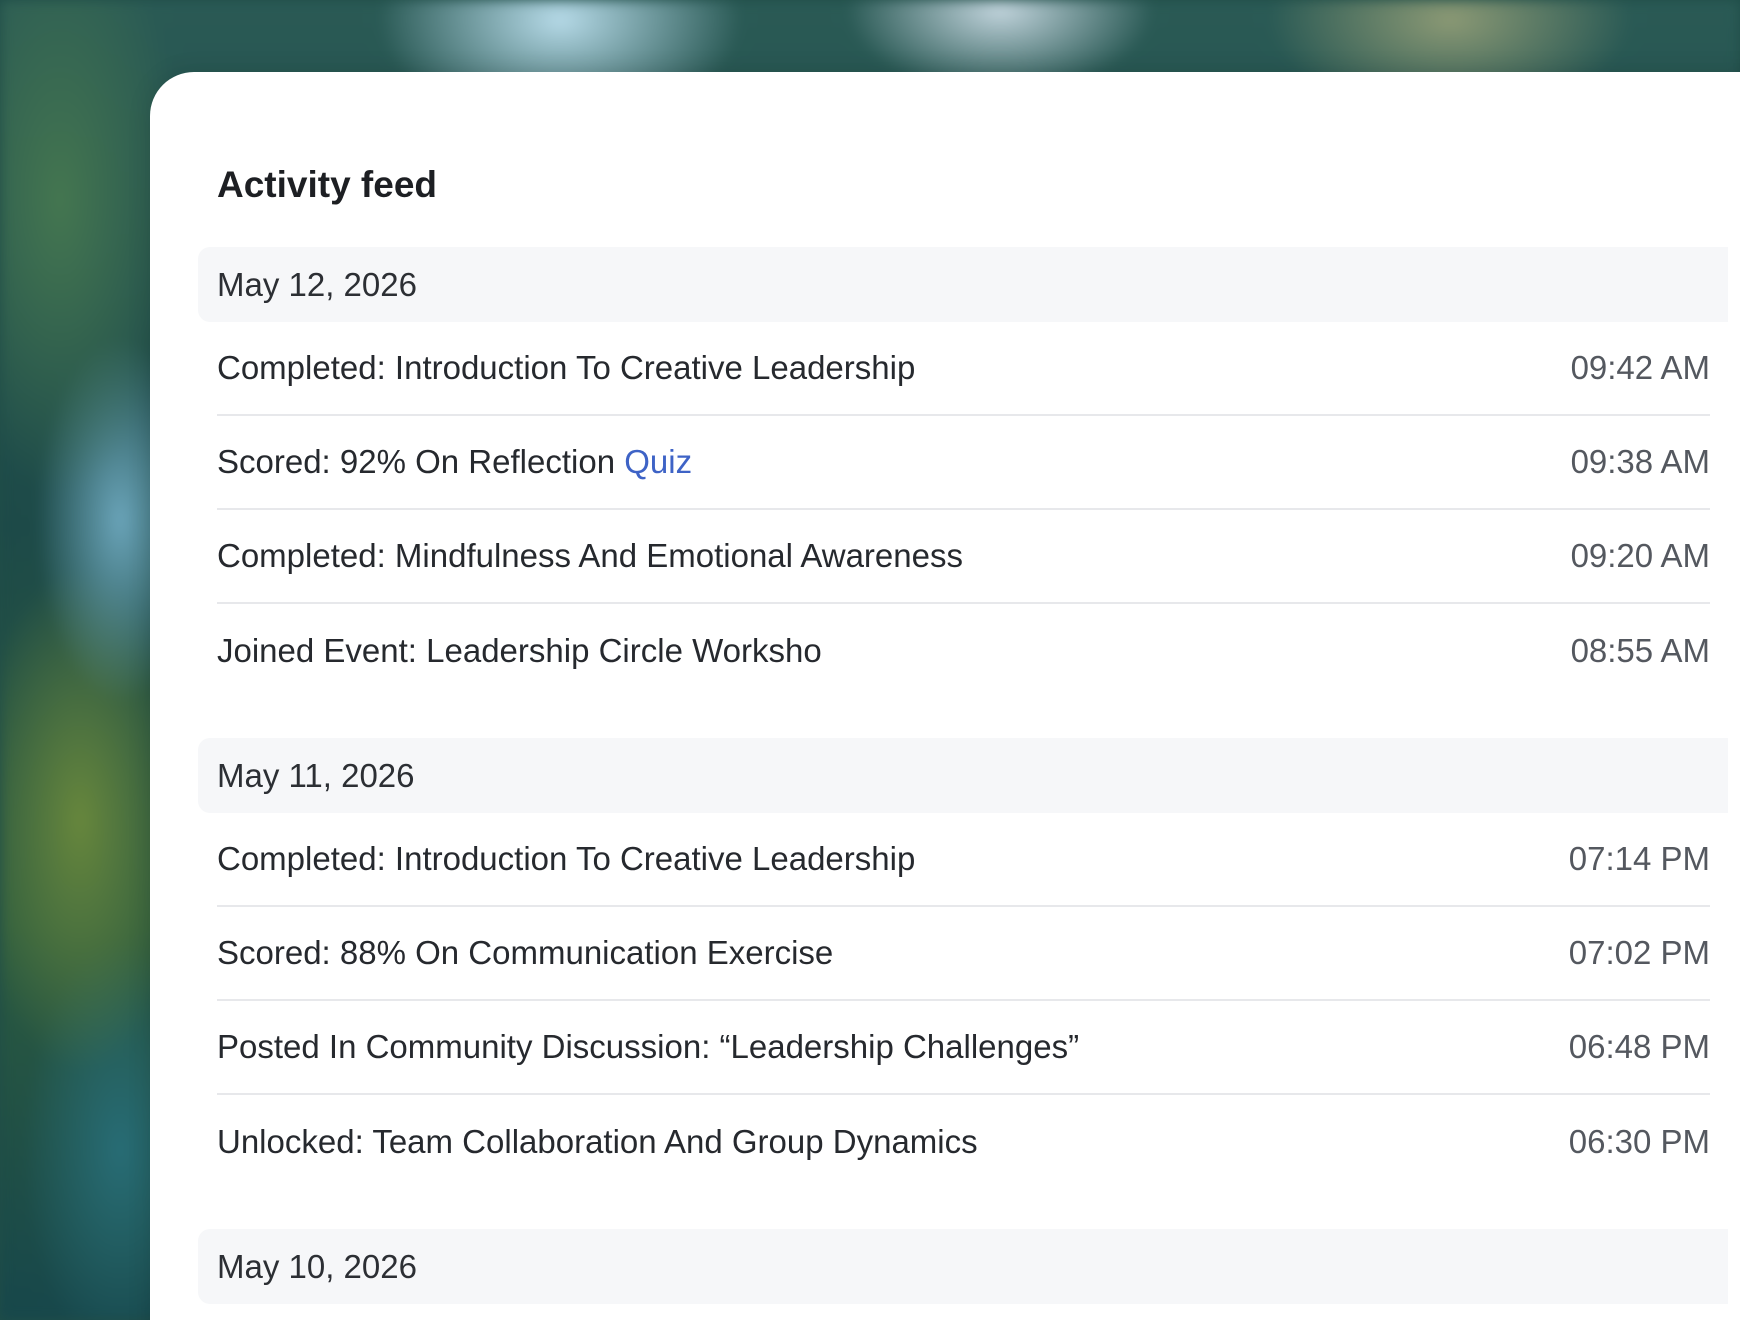 The image size is (1740, 1320). Describe the element at coordinates (1639, 858) in the screenshot. I see `activity-time: 07:14 PM` at that location.